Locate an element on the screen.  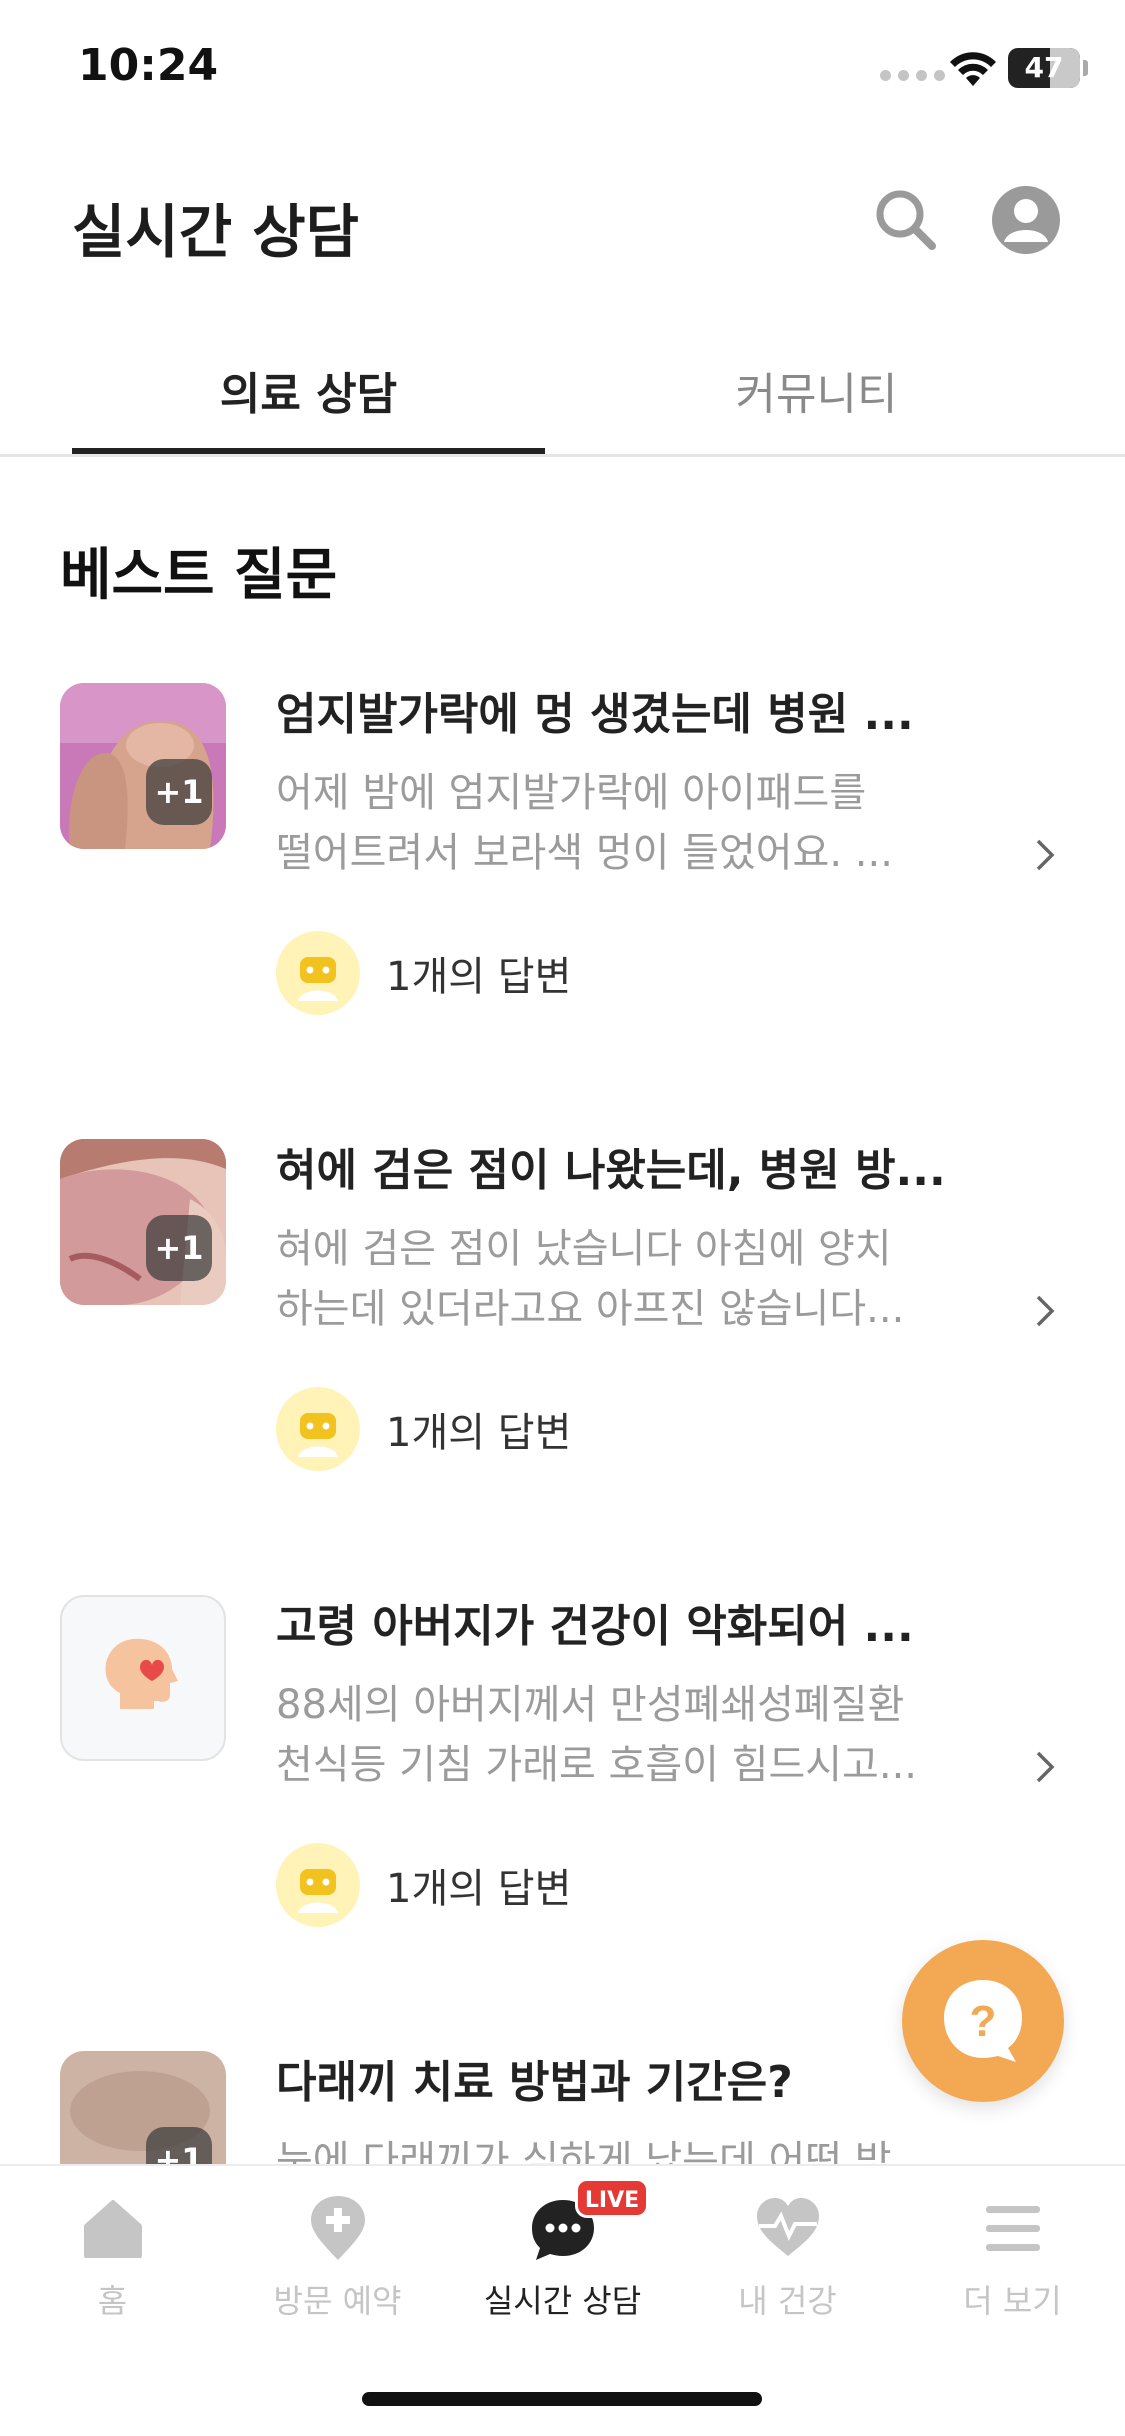
question-preview: 눈에 다래끼가 심하게 났는데 어떤 방 is located at coordinates (606, 2147).